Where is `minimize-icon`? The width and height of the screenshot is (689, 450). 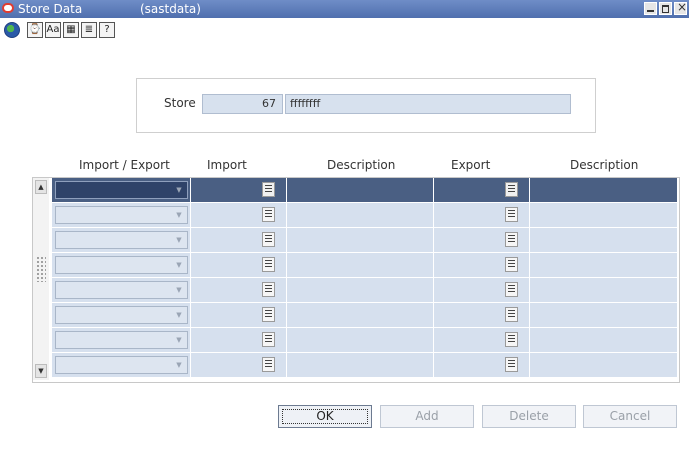
minimize-icon is located at coordinates (650, 8).